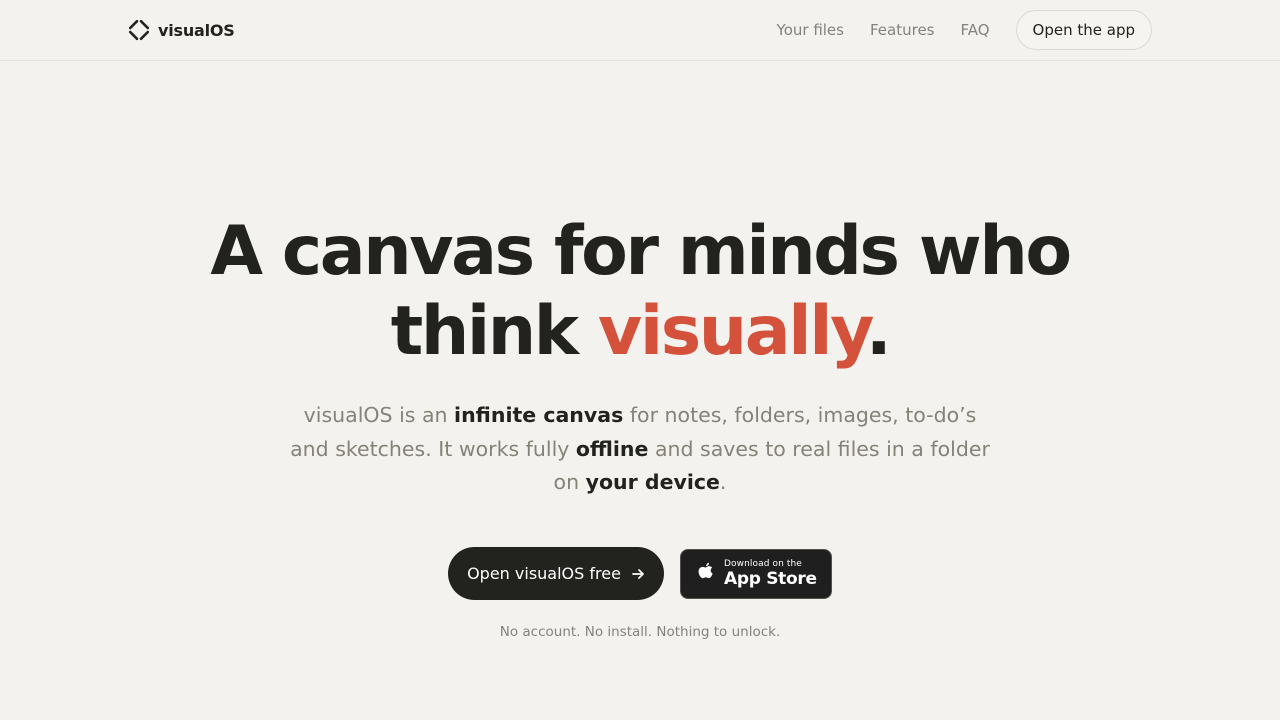 This screenshot has height=720, width=1280. I want to click on app-store-big-label: App Store, so click(770, 578).